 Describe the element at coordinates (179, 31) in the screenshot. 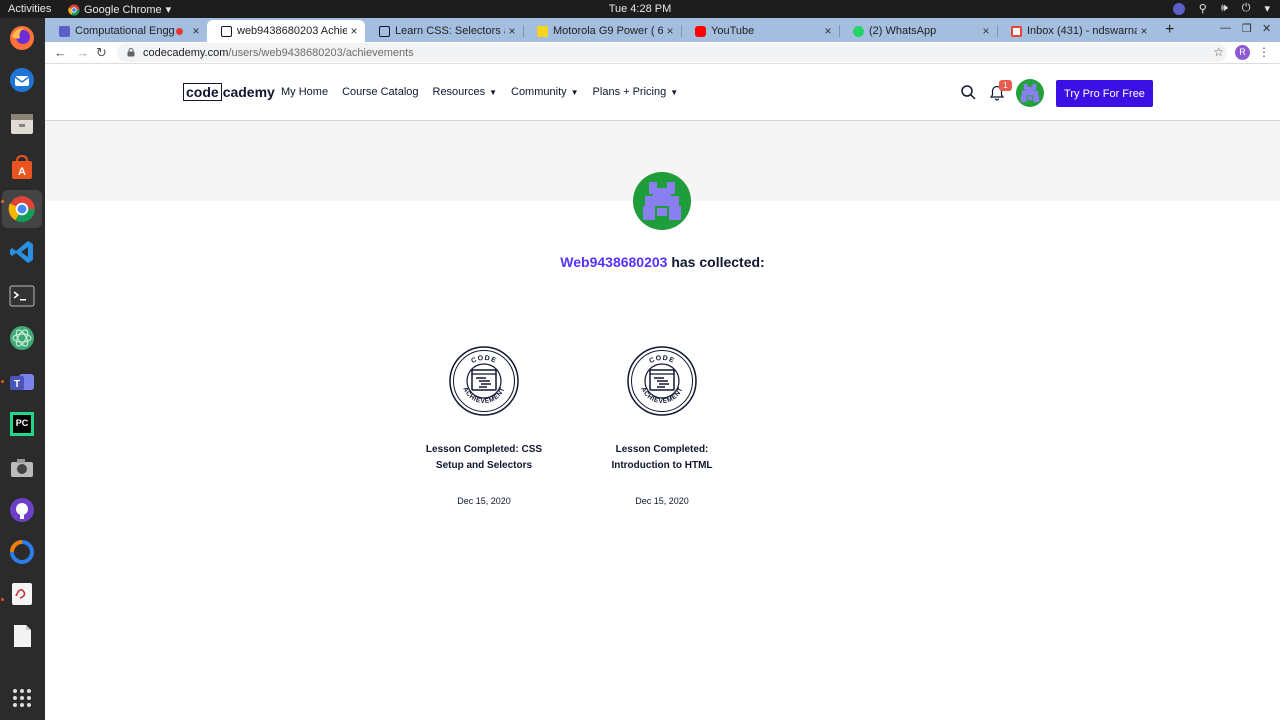

I see `recording-icon` at that location.